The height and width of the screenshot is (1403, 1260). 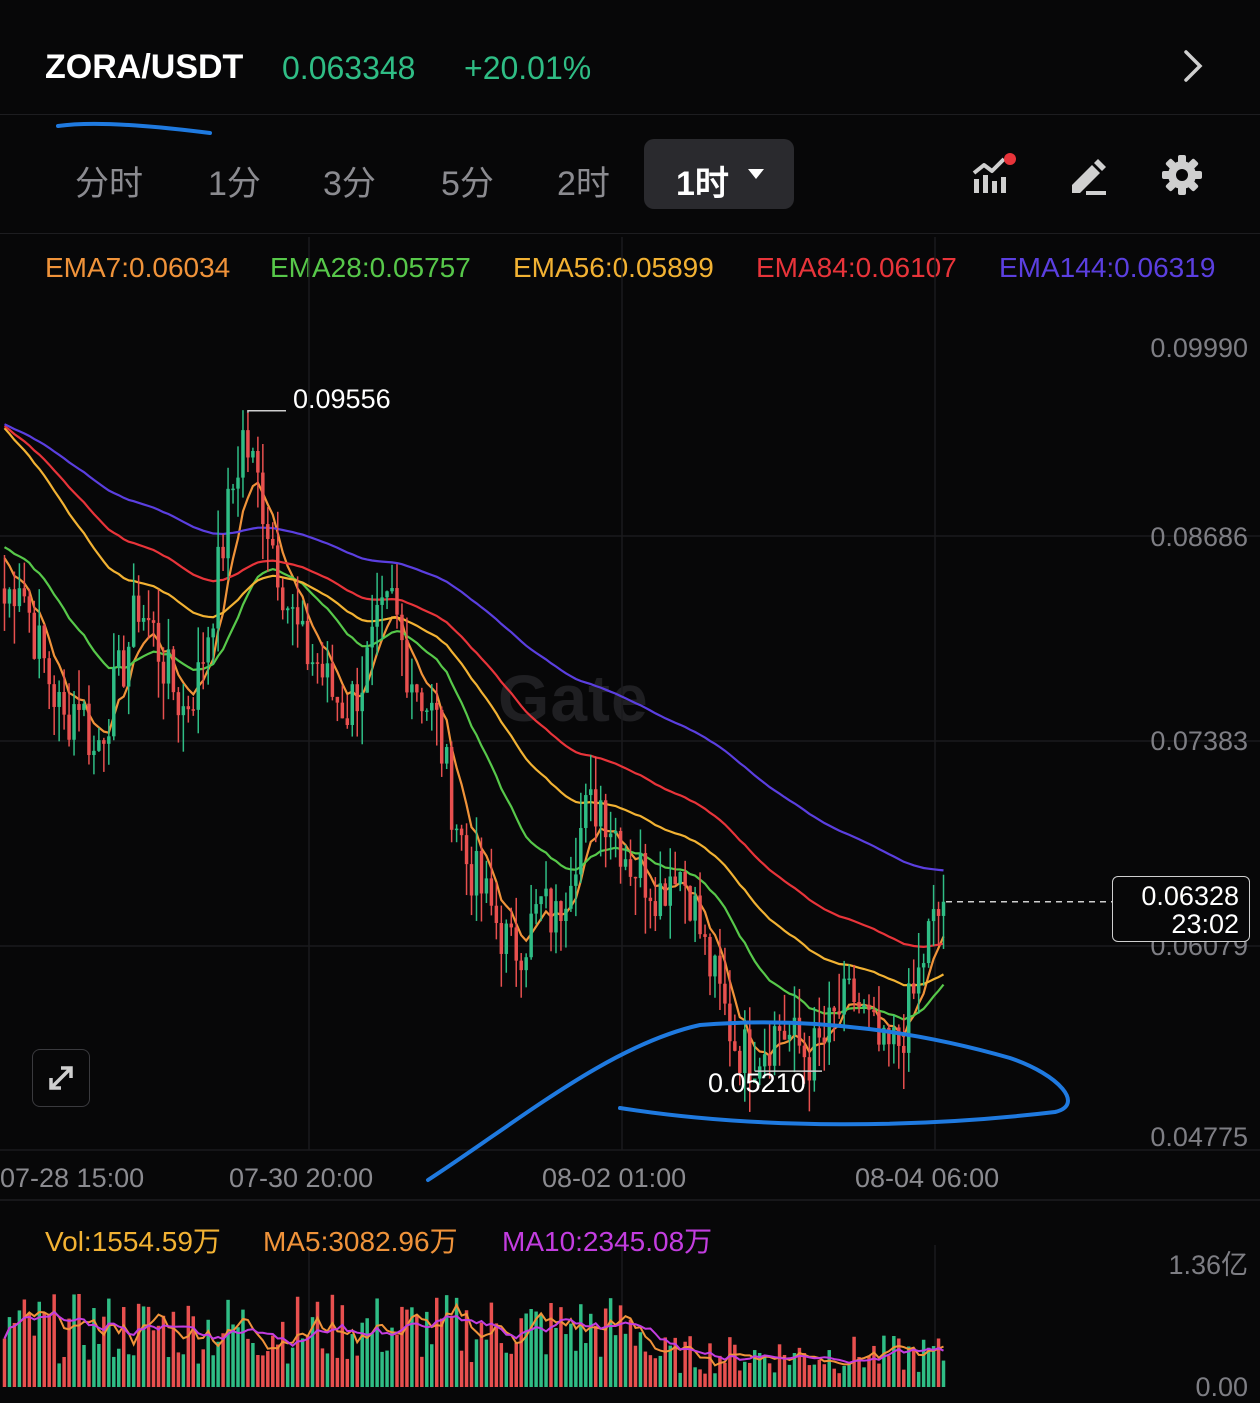 What do you see at coordinates (607, 1241) in the screenshot?
I see `volume-ma10-label: MA10:2345.08万` at bounding box center [607, 1241].